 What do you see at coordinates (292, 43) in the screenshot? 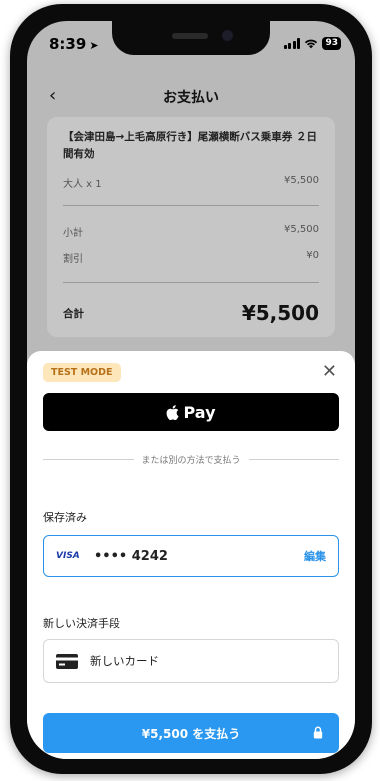
I see `cellular-signal-icon` at bounding box center [292, 43].